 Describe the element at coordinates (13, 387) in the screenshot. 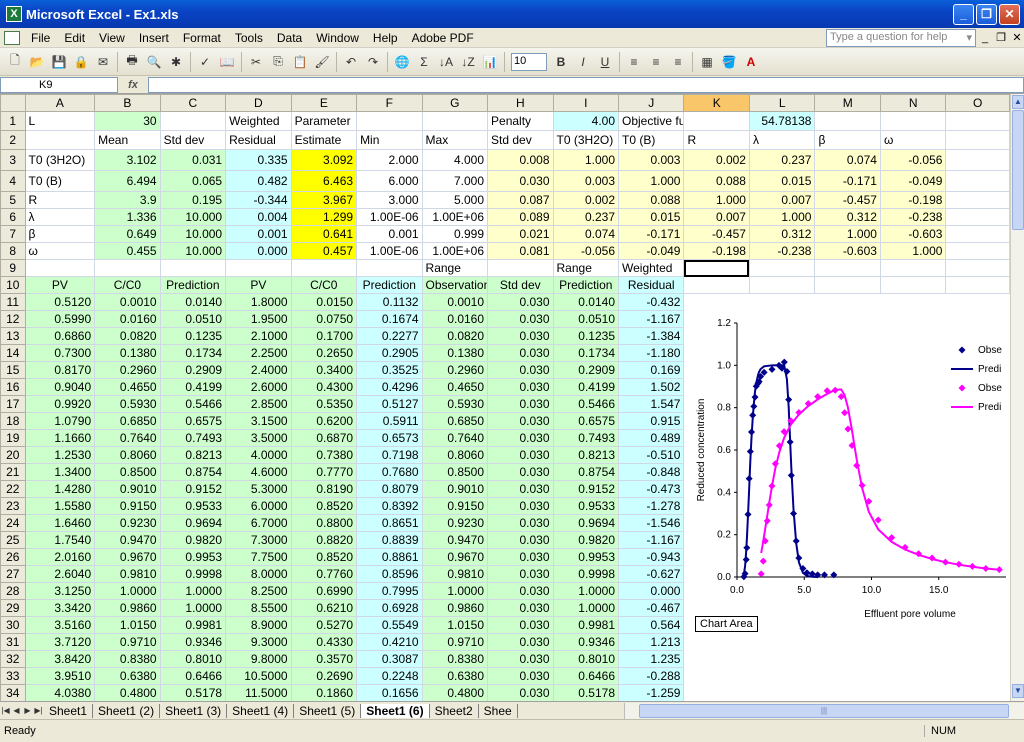

I see `row-header: 16` at that location.